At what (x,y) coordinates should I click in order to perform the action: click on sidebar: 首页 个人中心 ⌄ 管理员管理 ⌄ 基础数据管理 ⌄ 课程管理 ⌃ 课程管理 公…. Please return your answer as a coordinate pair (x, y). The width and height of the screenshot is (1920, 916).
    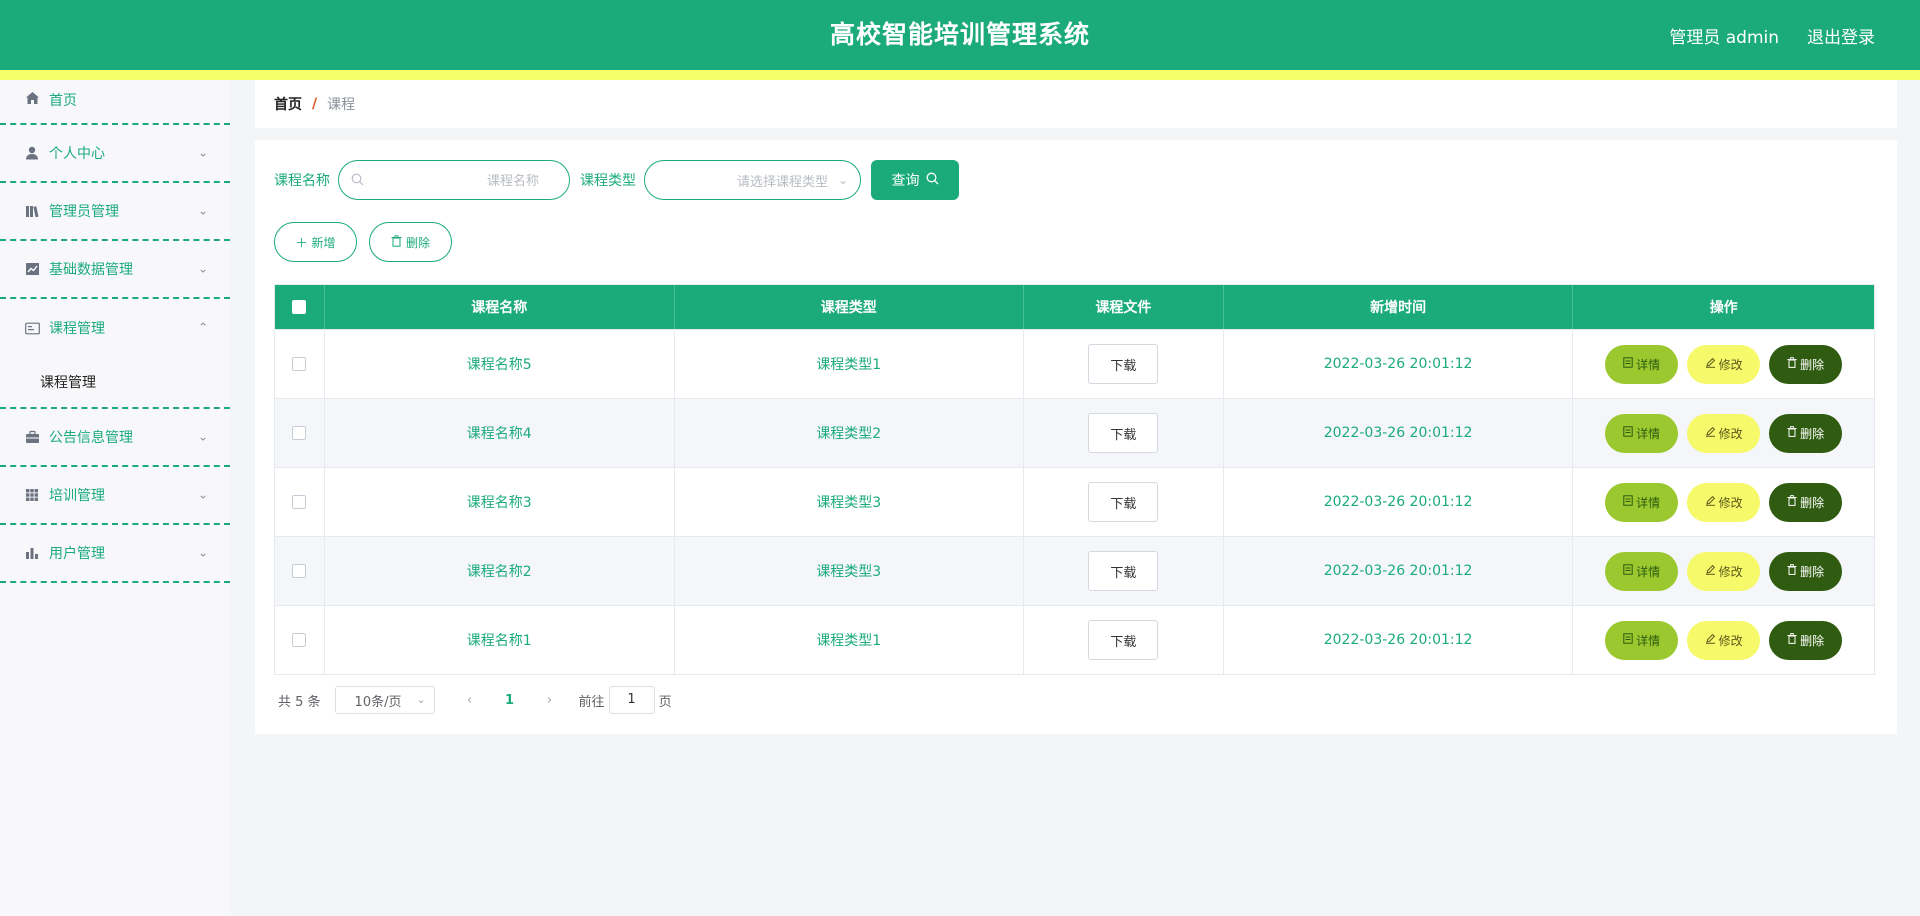
    Looking at the image, I should click on (115, 498).